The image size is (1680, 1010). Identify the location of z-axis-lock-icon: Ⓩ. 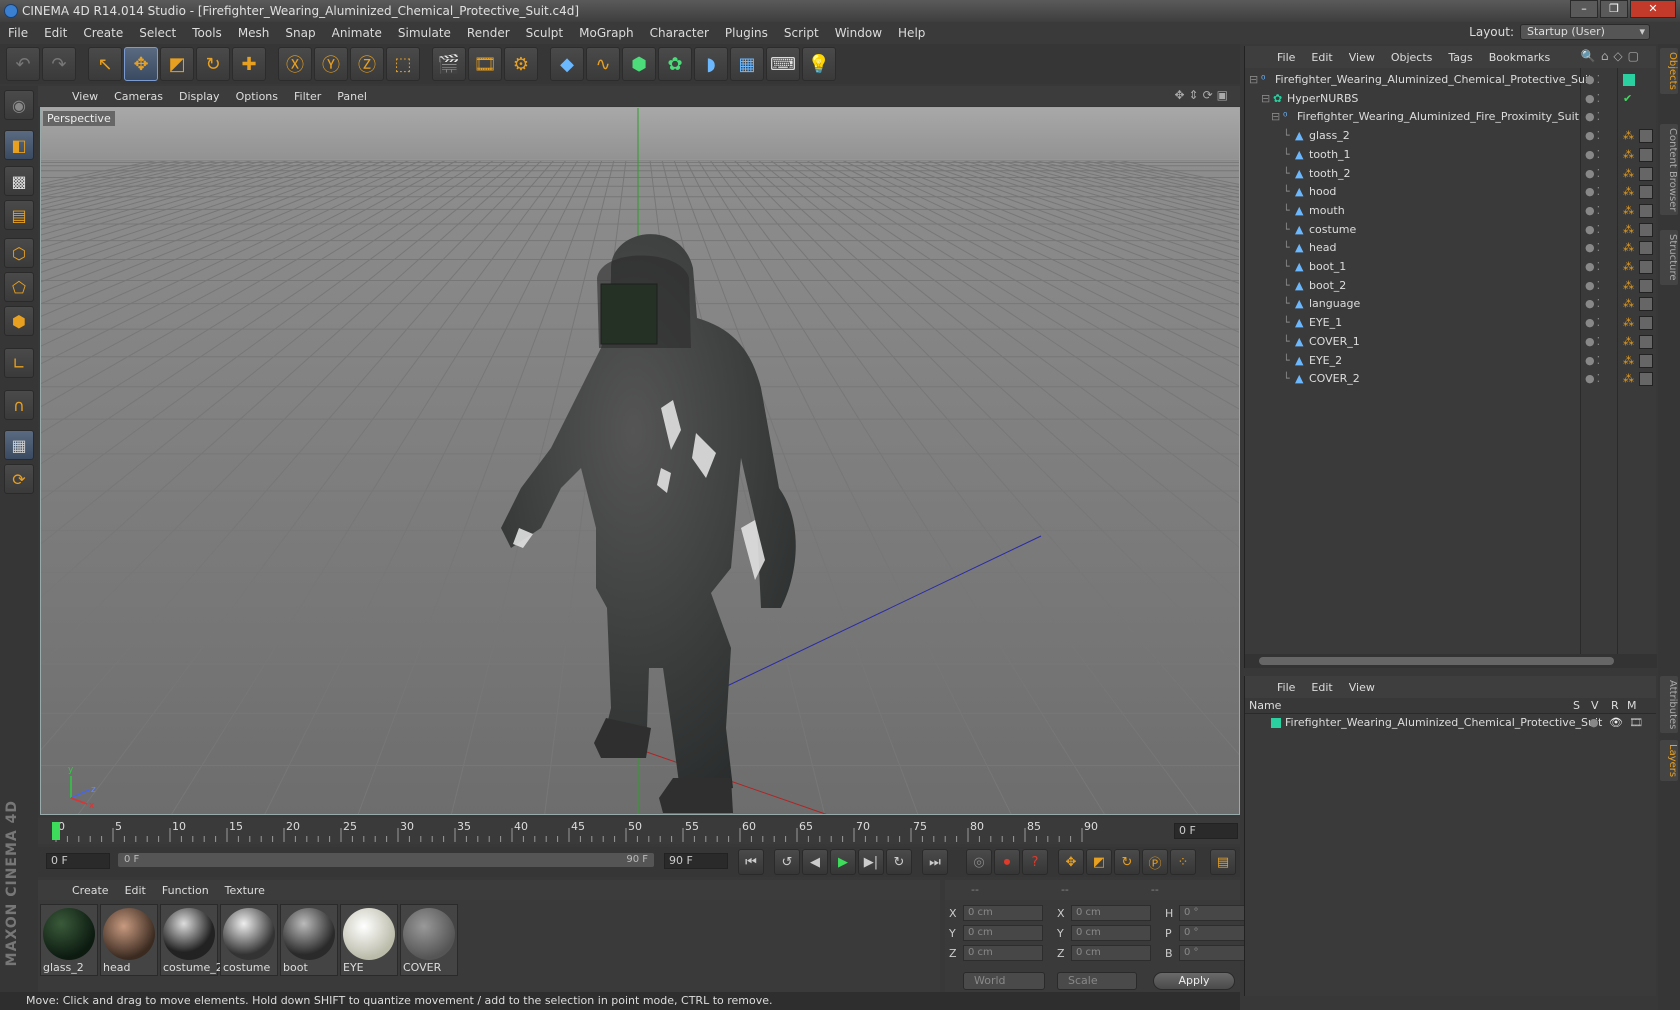
(367, 64).